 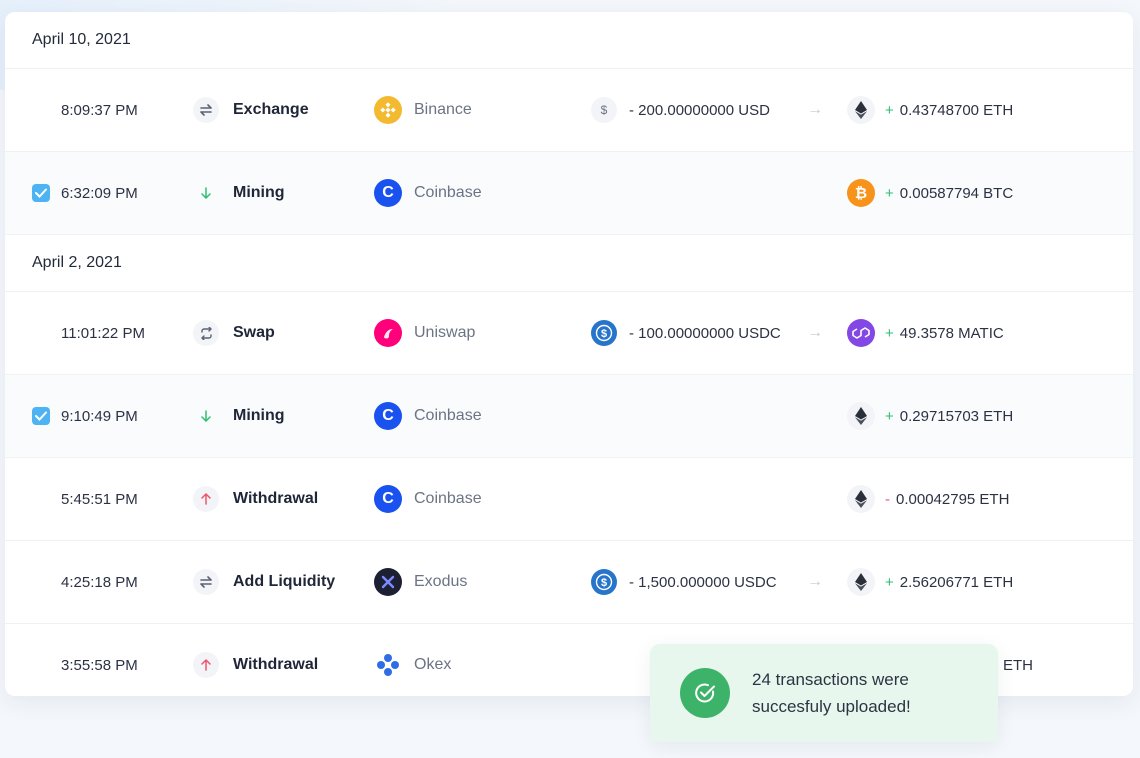 I want to click on swap-icon, so click(x=206, y=333).